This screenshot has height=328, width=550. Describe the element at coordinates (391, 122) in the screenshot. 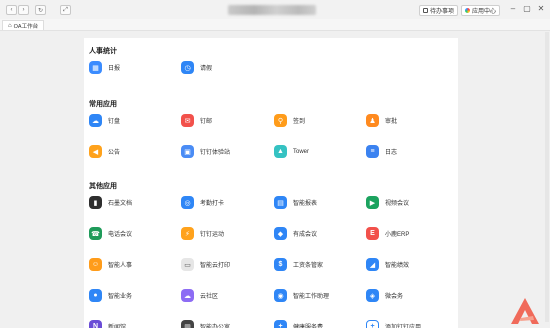

I see `app-label: 审批` at that location.